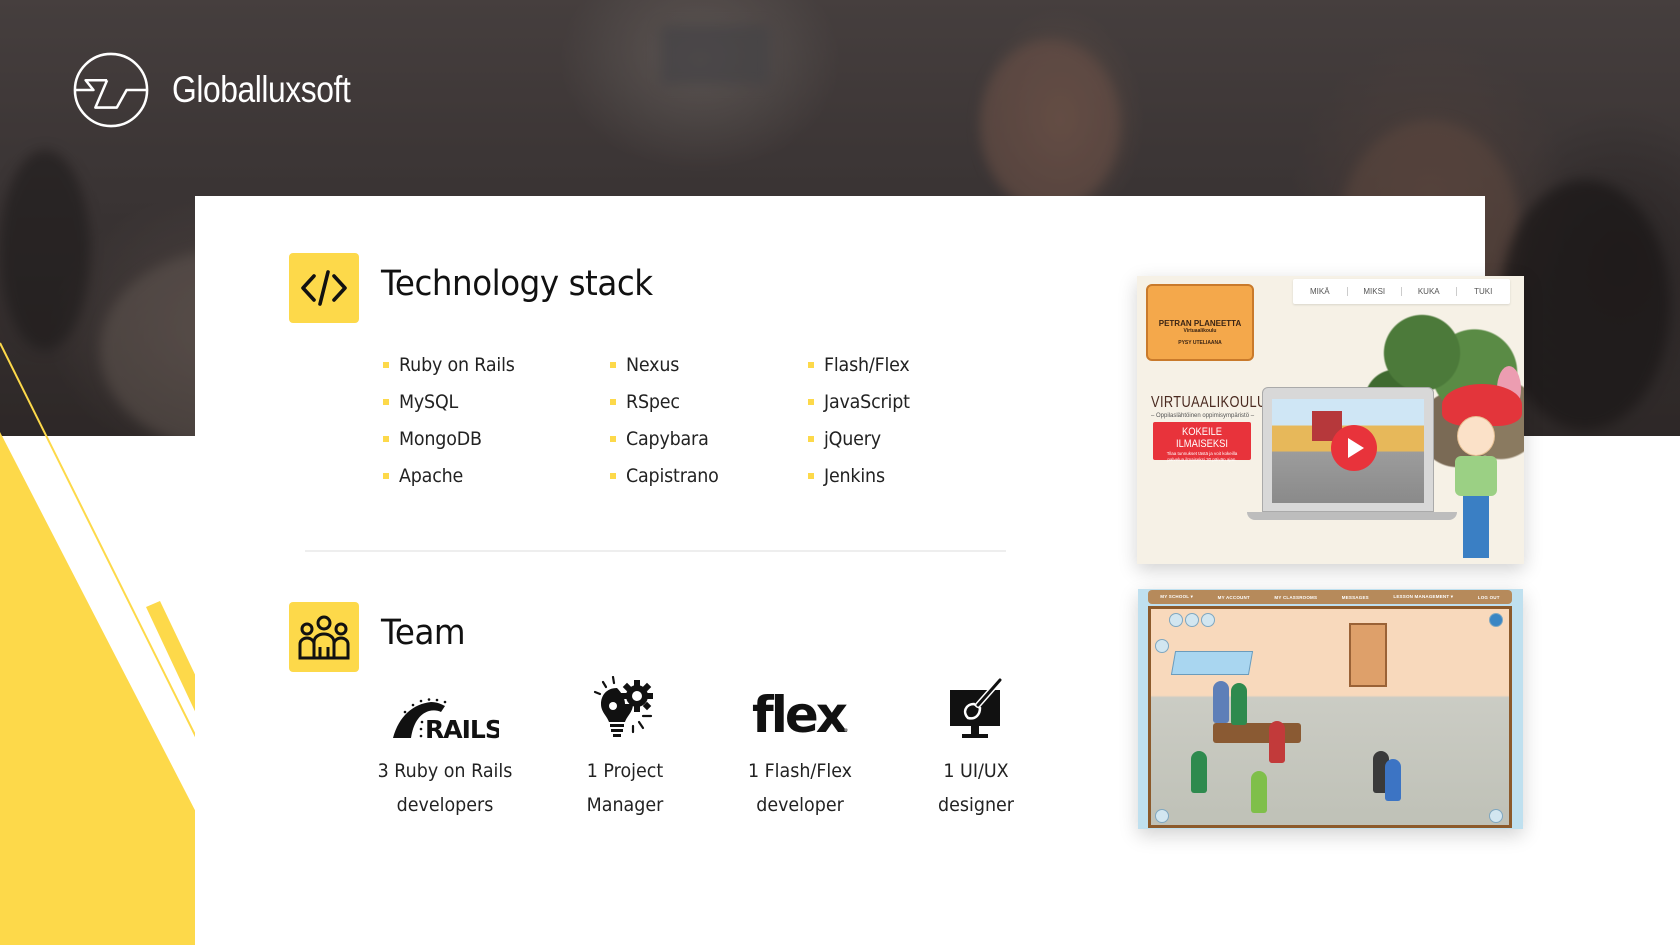 This screenshot has width=1680, height=945. What do you see at coordinates (647, 402) in the screenshot?
I see `tech-item: RSpec` at bounding box center [647, 402].